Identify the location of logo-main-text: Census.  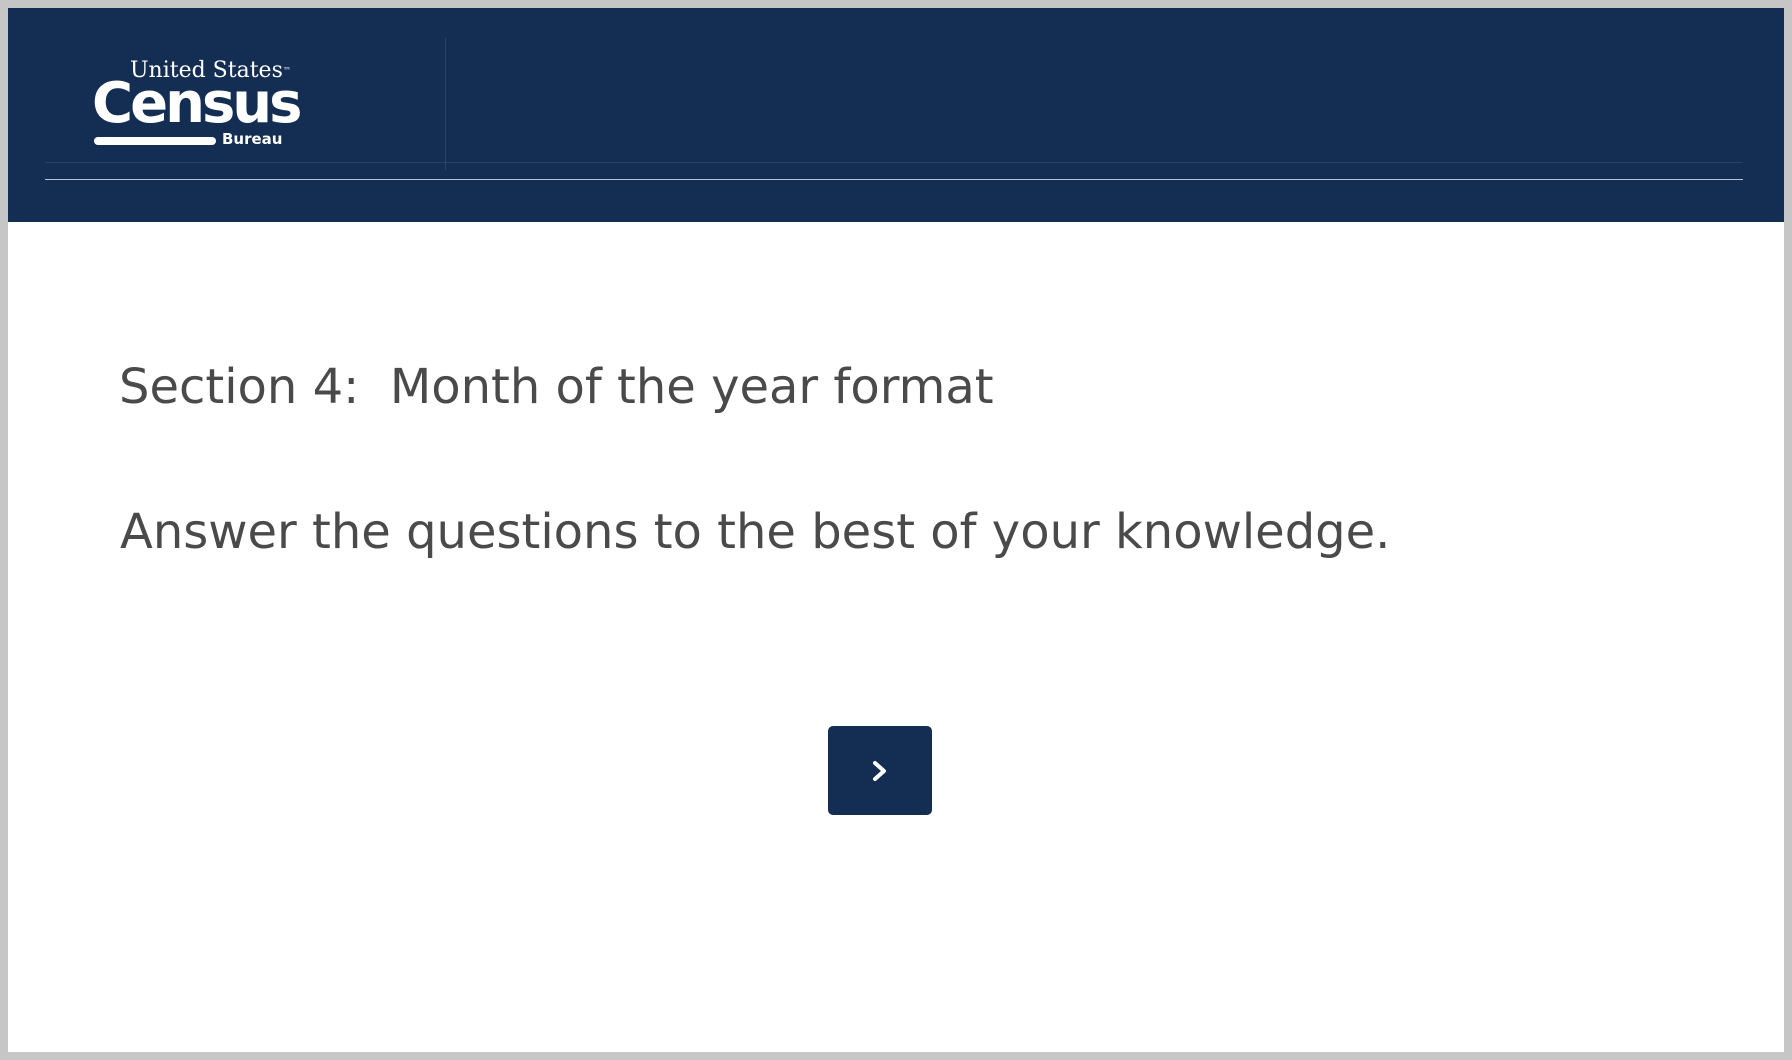
(197, 103).